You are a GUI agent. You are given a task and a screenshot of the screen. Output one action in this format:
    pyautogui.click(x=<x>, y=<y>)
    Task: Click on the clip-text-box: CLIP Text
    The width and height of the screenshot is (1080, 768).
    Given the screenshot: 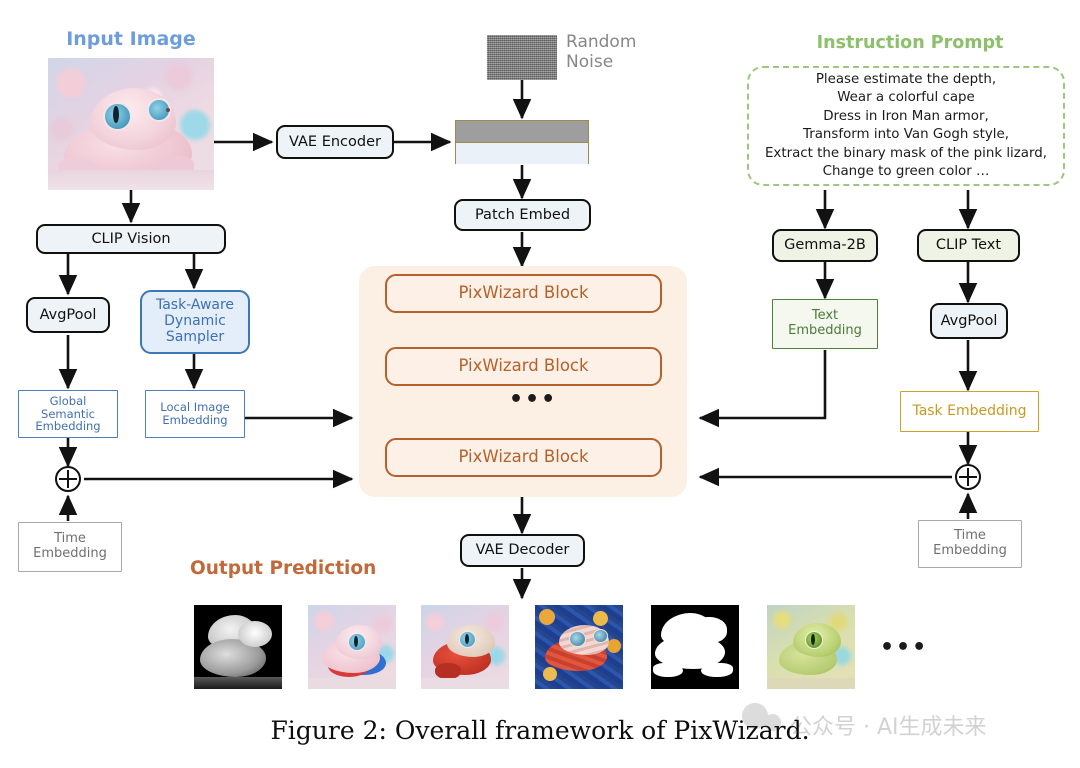 What is the action you would take?
    pyautogui.click(x=968, y=245)
    